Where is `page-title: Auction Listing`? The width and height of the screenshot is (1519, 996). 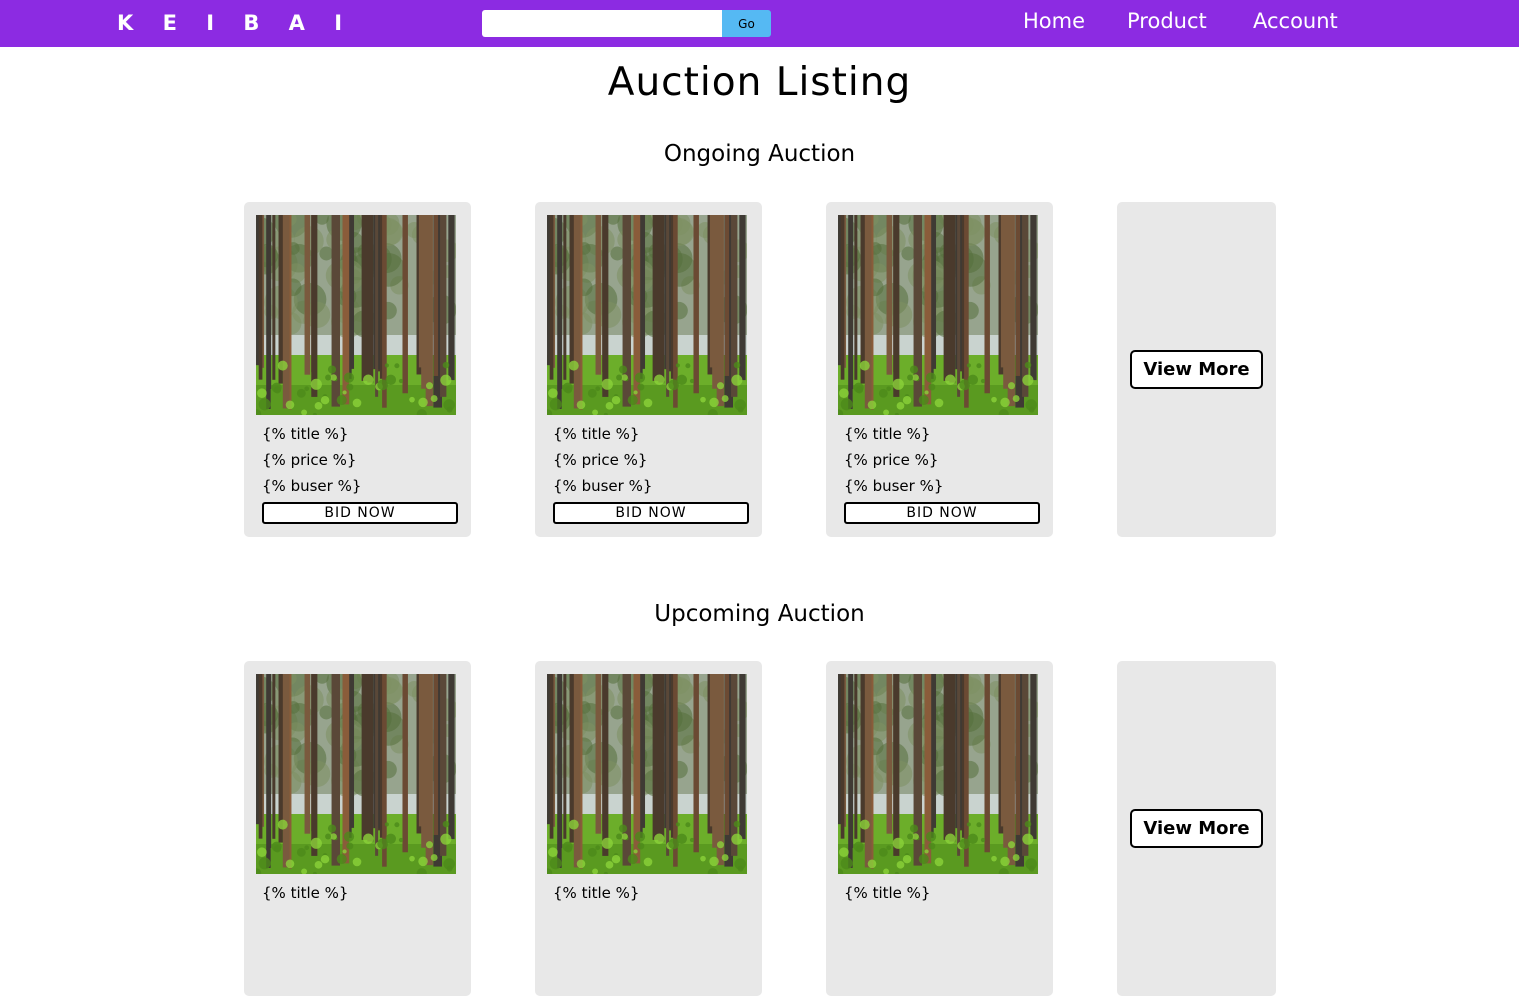
page-title: Auction Listing is located at coordinates (759, 82).